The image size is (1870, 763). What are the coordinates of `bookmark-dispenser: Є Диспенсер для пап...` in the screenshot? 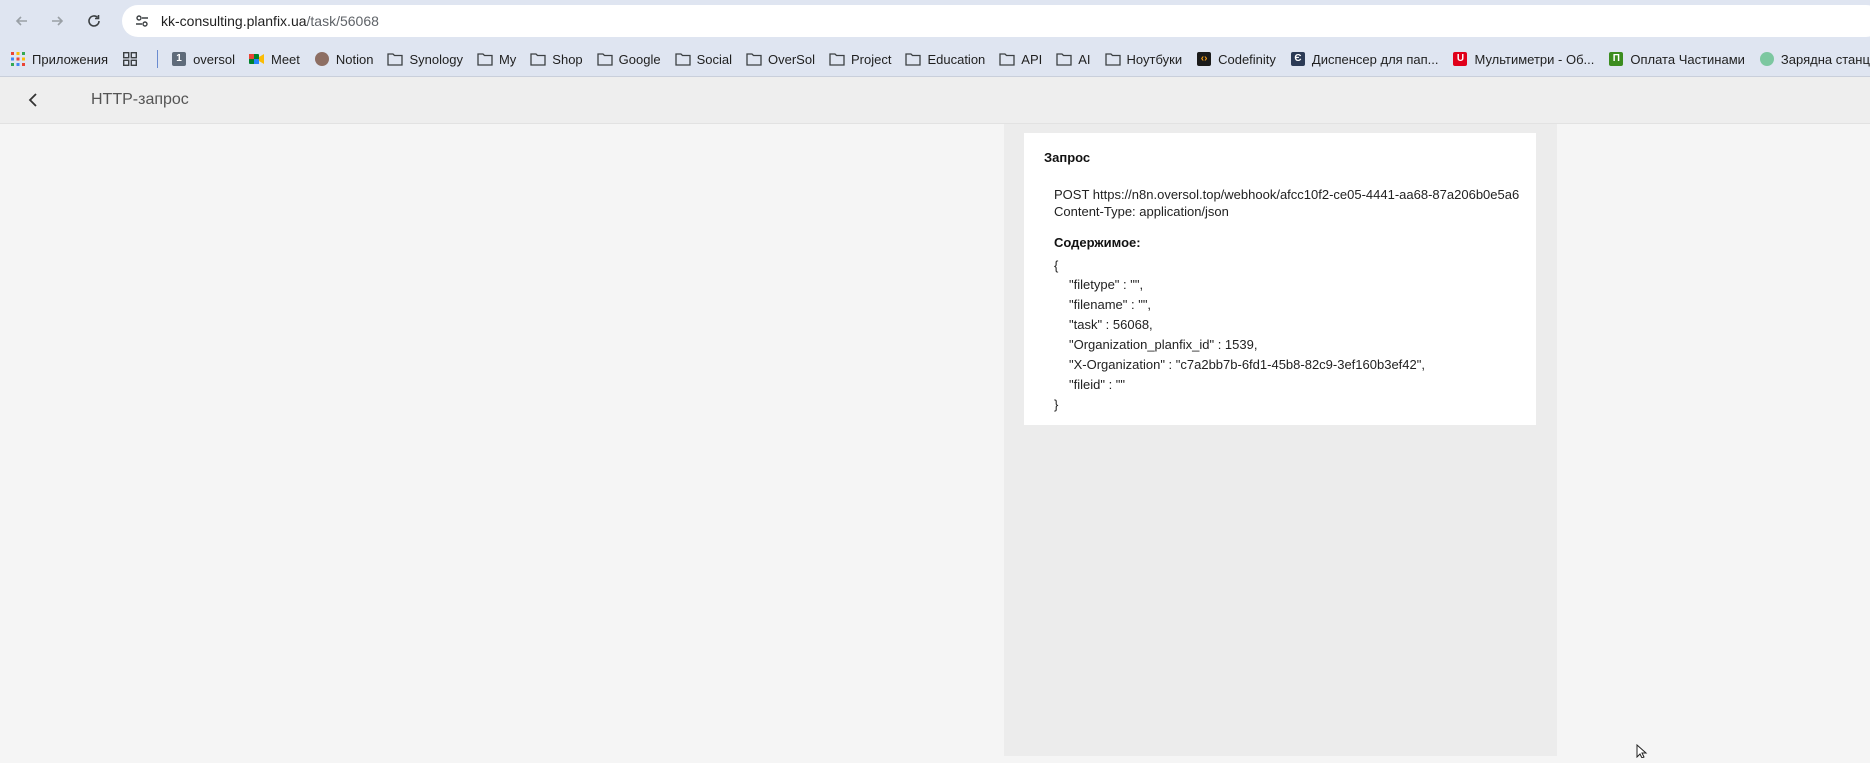 It's located at (1364, 59).